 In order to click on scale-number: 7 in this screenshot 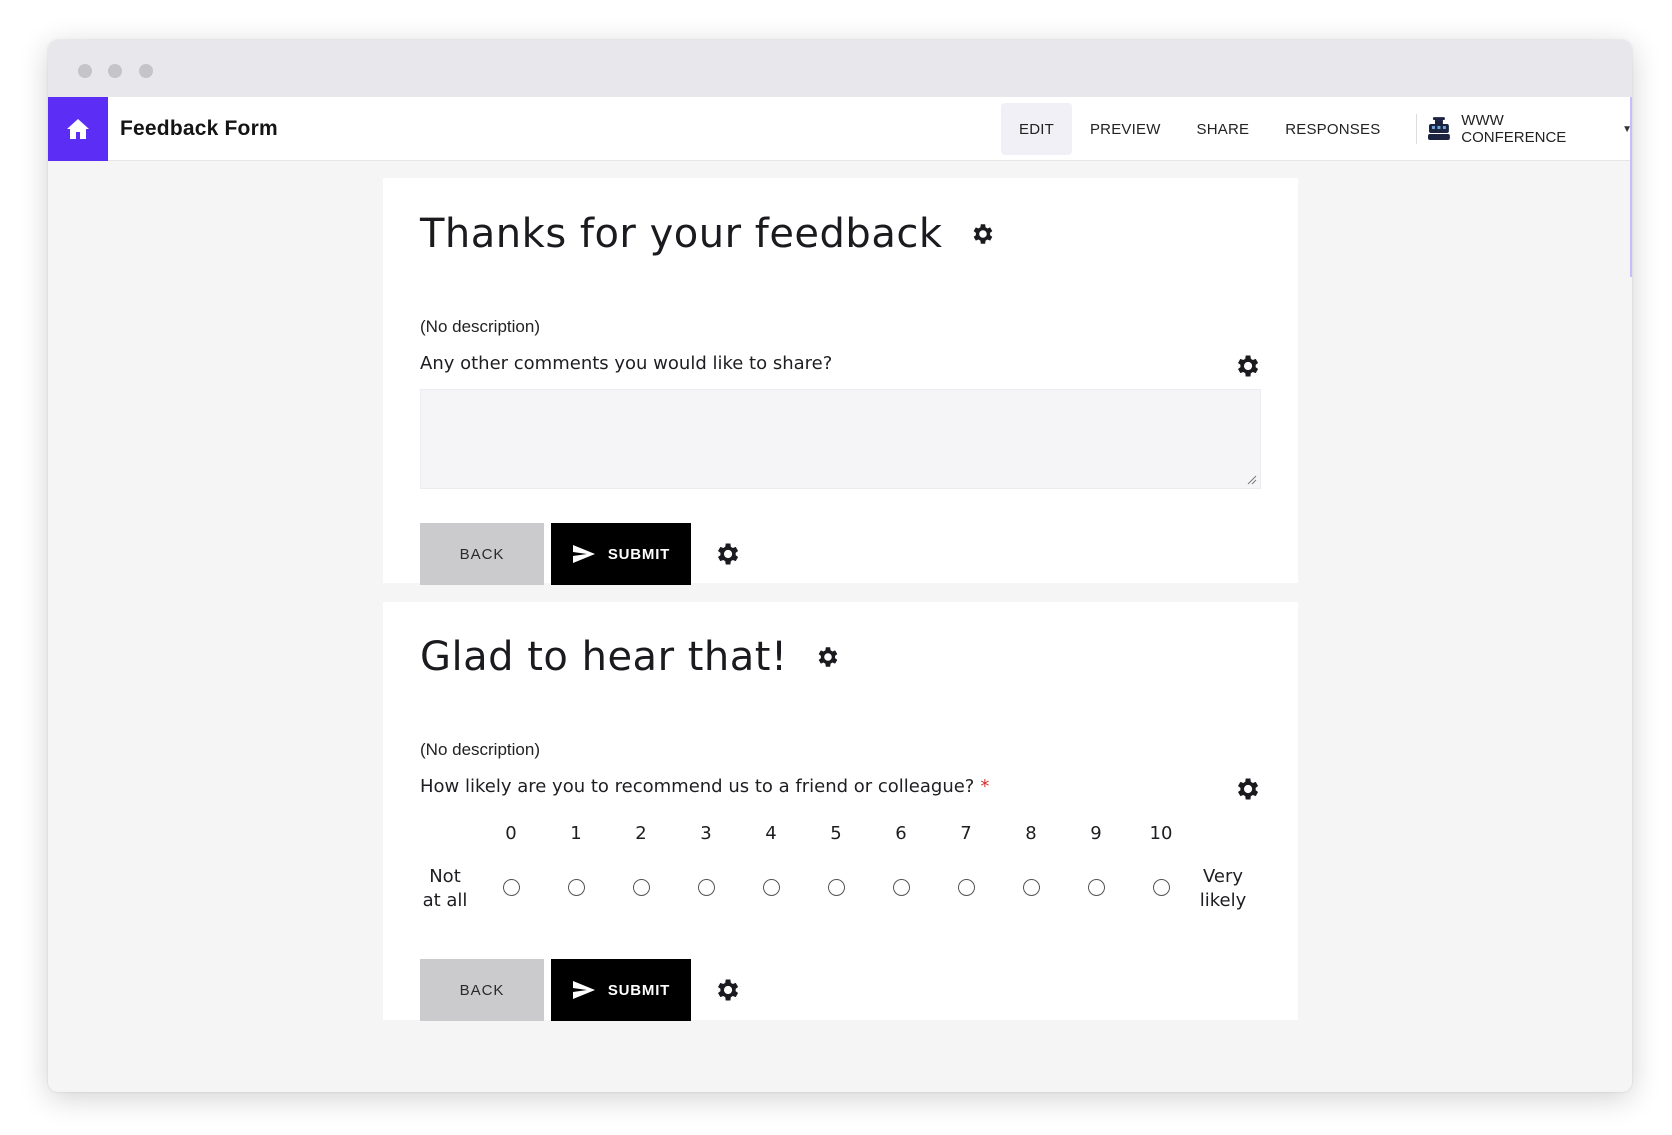, I will do `click(966, 833)`.